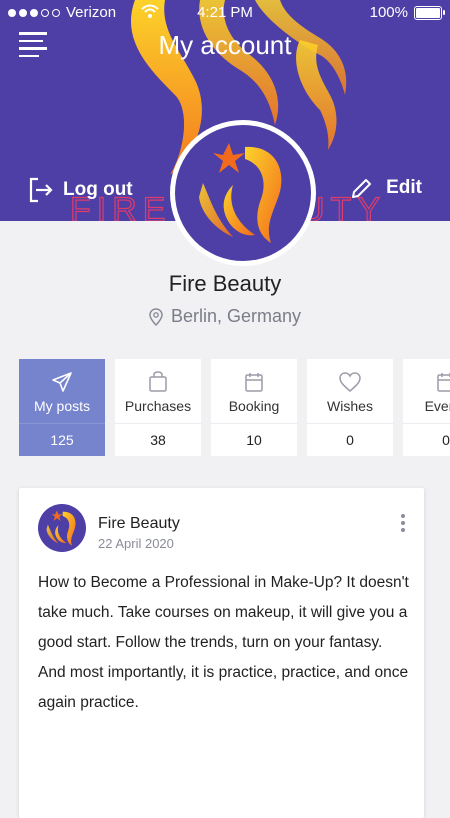 The image size is (450, 818). I want to click on tab-my-posts: My posts 125, so click(62, 407).